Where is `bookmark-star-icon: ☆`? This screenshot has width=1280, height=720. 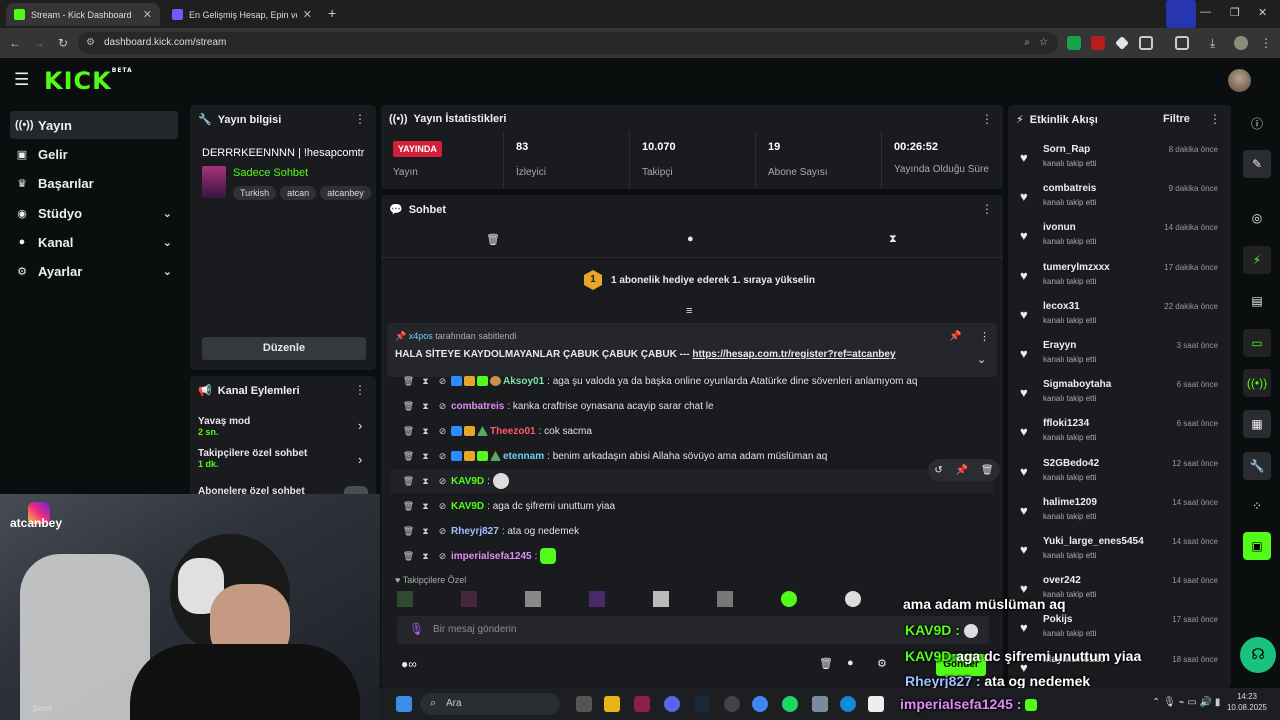 bookmark-star-icon: ☆ is located at coordinates (1043, 43).